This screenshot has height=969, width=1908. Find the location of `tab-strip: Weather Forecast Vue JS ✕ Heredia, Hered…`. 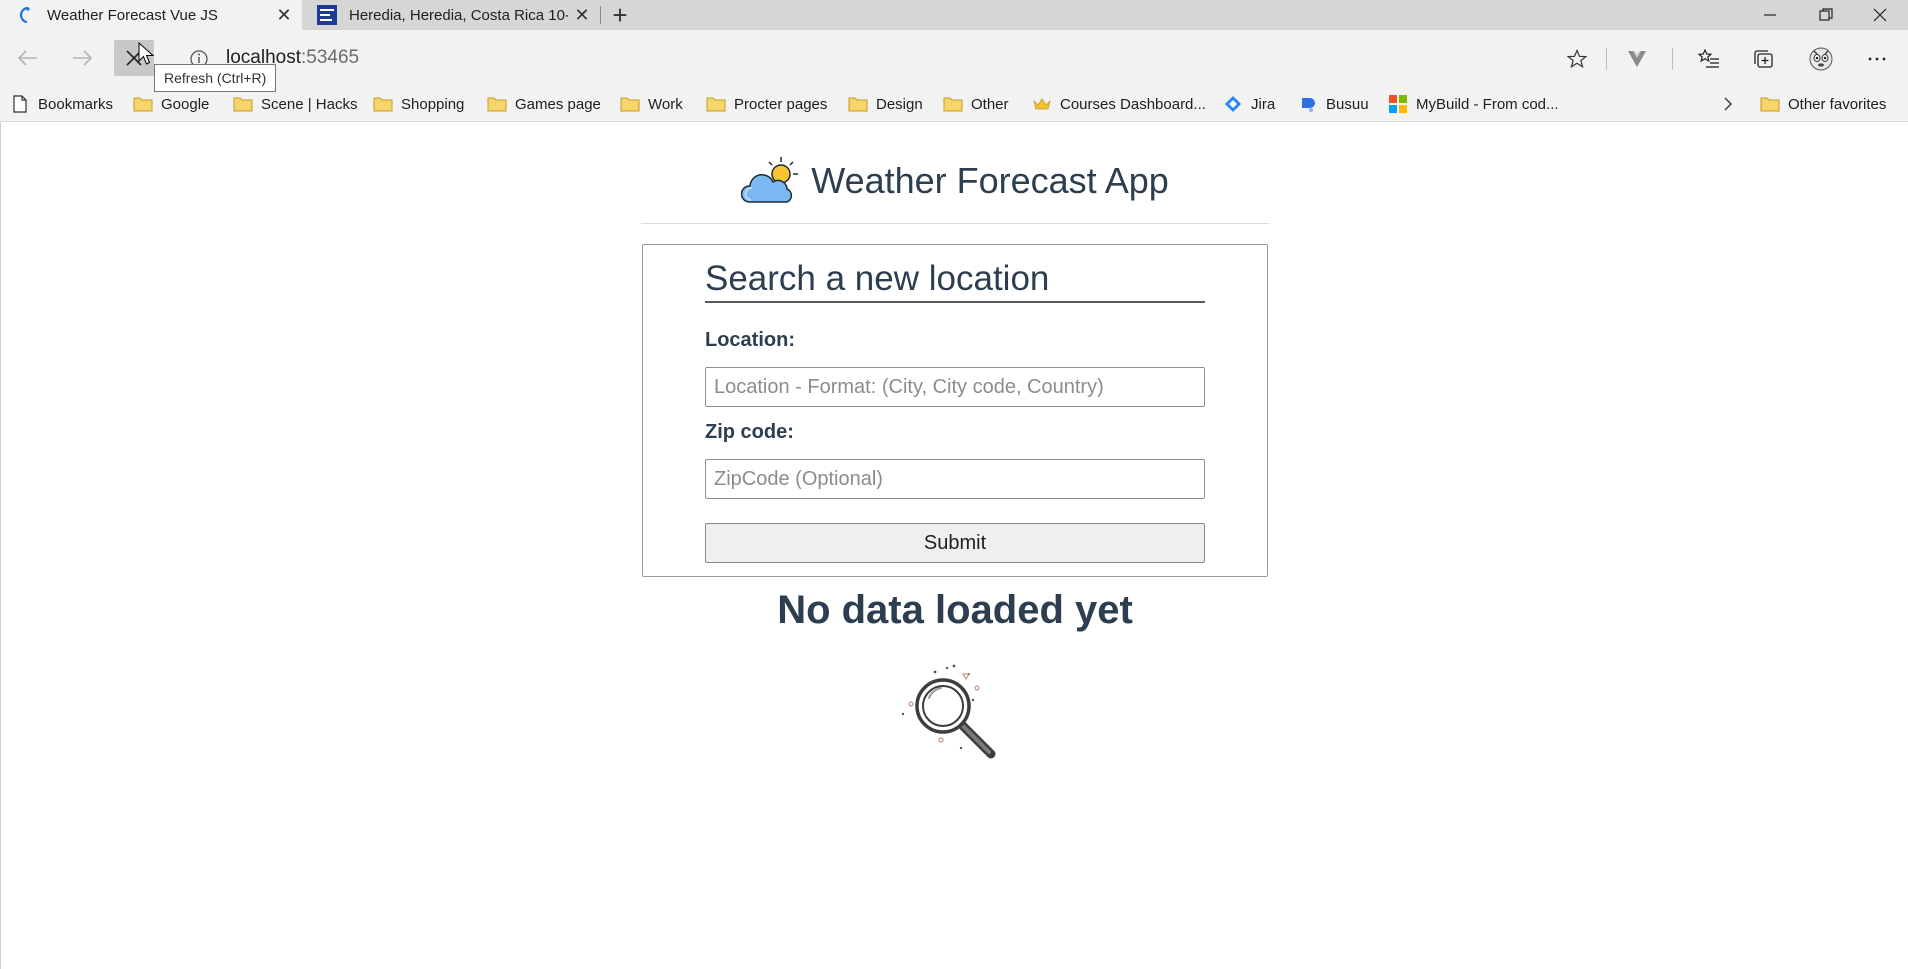

tab-strip: Weather Forecast Vue JS ✕ Heredia, Hered… is located at coordinates (954, 15).